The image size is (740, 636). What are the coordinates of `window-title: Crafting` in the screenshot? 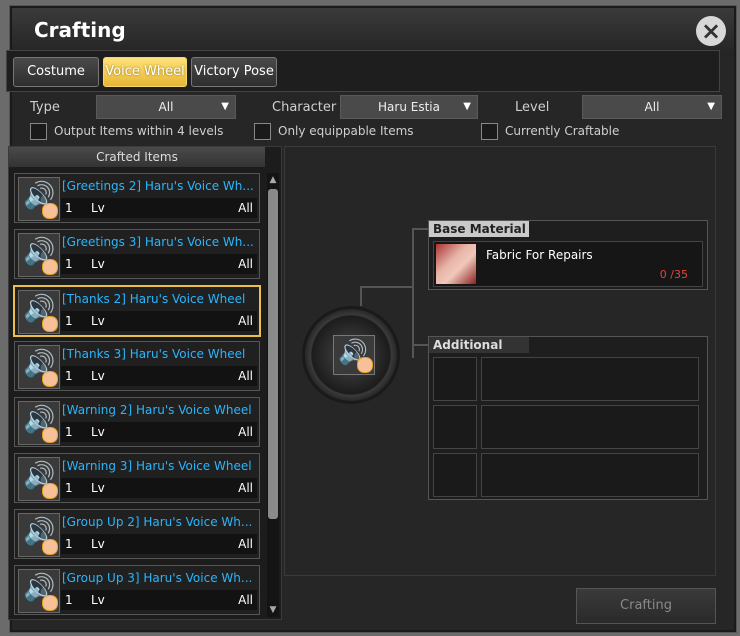 It's located at (80, 30).